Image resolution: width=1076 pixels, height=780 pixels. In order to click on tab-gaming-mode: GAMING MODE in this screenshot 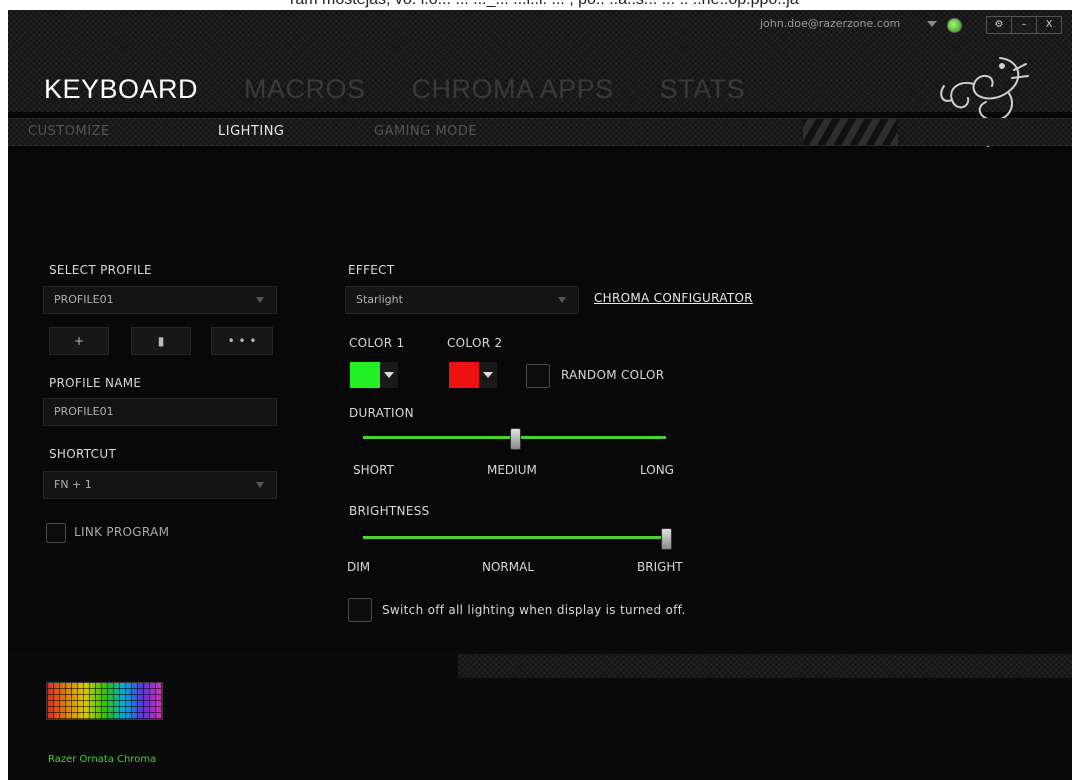, I will do `click(425, 131)`.